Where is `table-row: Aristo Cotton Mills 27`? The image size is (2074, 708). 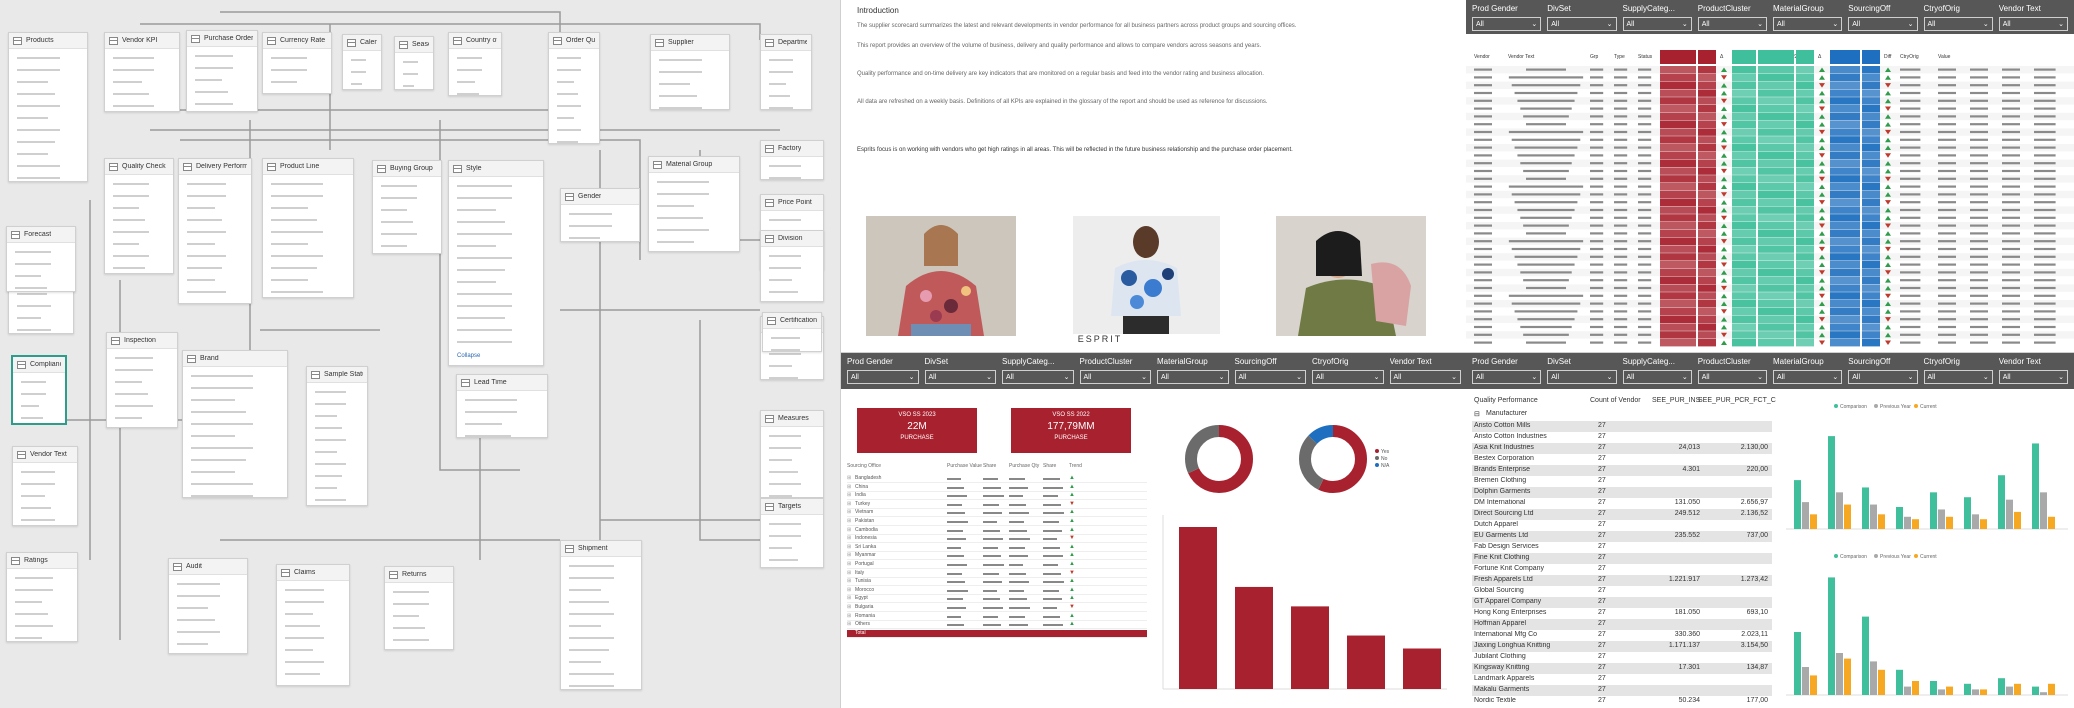 table-row: Aristo Cotton Mills 27 is located at coordinates (1622, 426).